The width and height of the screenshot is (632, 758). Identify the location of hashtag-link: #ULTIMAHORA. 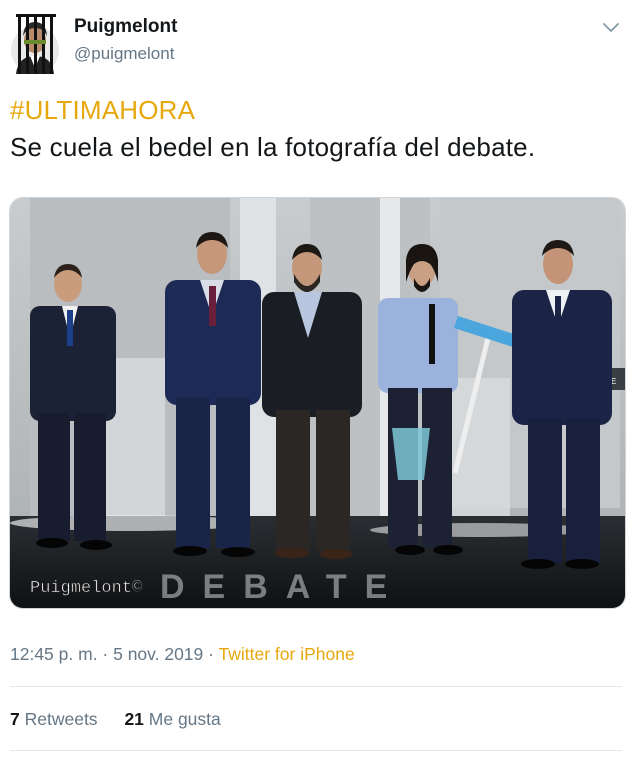
(102, 110).